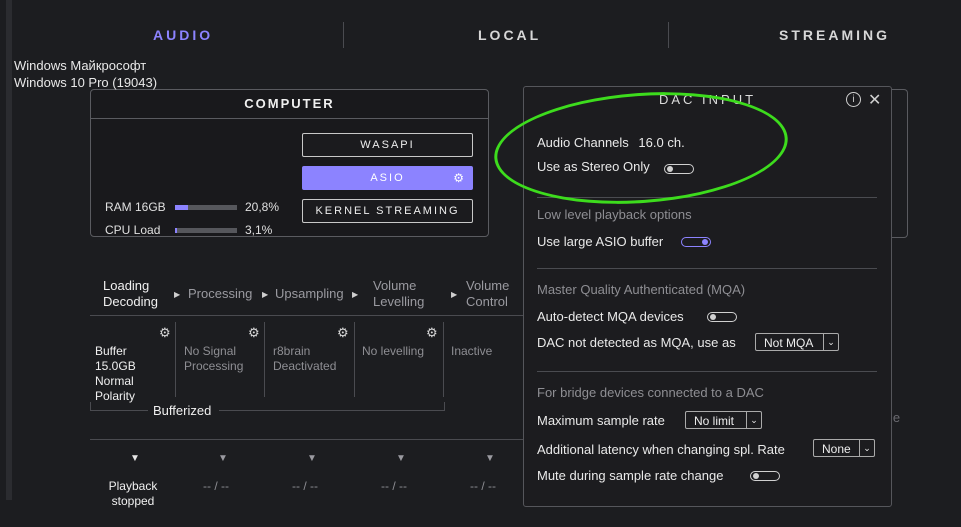 This screenshot has width=961, height=527. I want to click on volume-control-info: Inactive, so click(472, 351).